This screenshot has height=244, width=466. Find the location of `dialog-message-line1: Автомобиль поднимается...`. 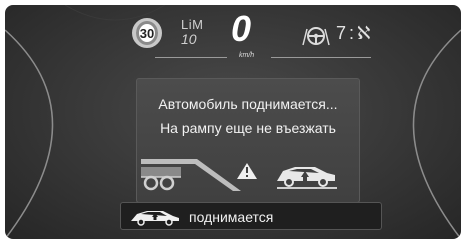

dialog-message-line1: Автомобиль поднимается... is located at coordinates (248, 104).